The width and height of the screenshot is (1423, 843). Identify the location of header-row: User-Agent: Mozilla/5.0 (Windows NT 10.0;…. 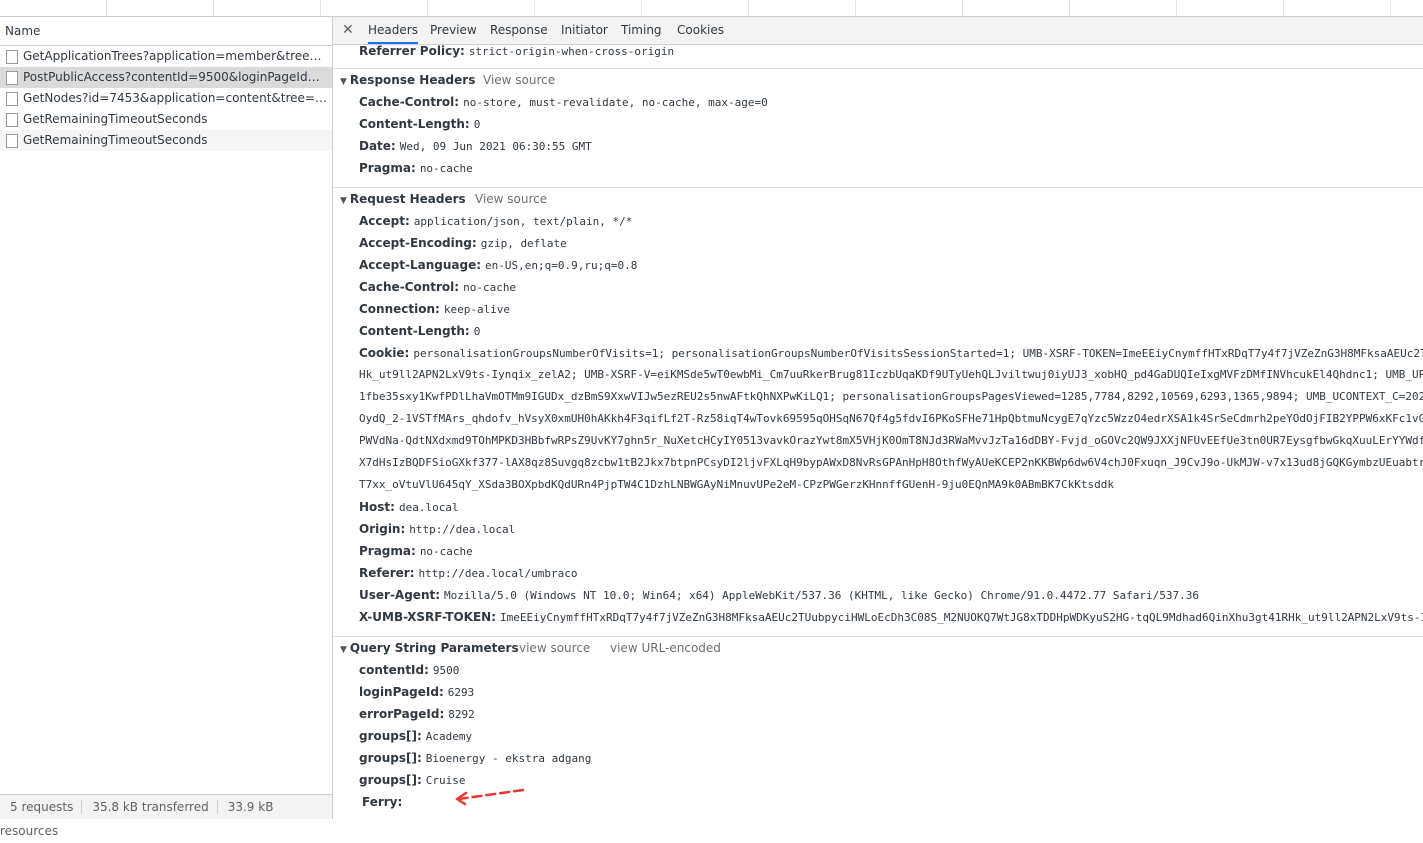
(878, 595).